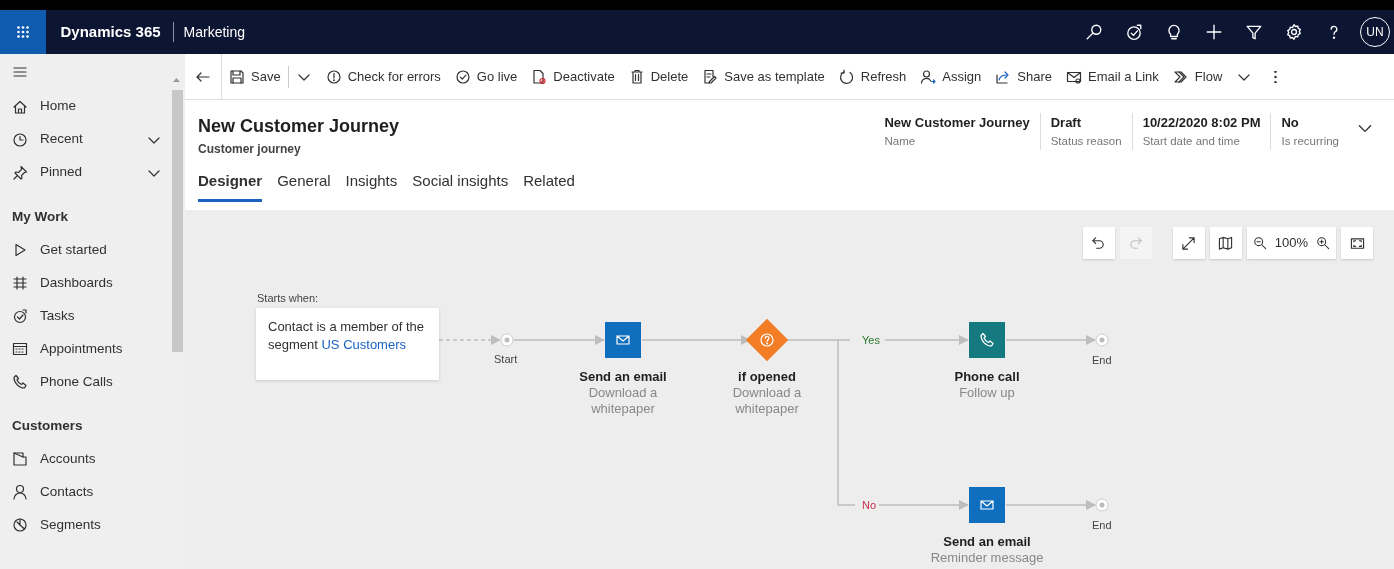 Image resolution: width=1394 pixels, height=569 pixels. I want to click on app-area-name: Marketing, so click(214, 32).